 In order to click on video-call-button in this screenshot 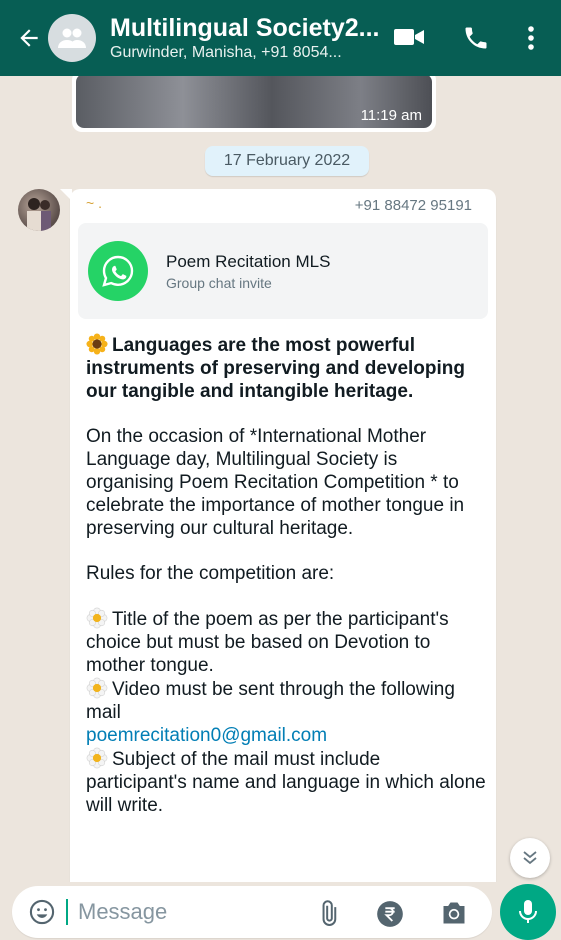, I will do `click(409, 37)`.